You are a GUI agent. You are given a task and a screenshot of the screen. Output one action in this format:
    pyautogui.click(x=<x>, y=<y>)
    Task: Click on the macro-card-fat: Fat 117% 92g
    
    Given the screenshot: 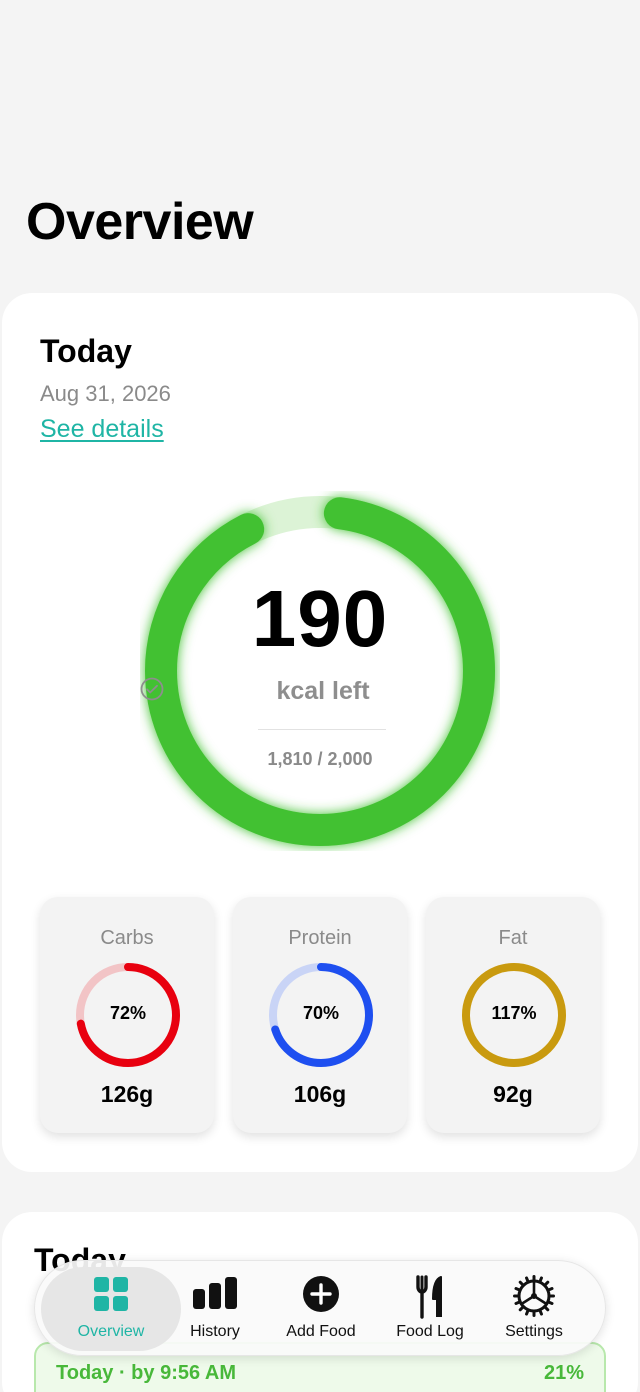 What is the action you would take?
    pyautogui.click(x=513, y=1015)
    